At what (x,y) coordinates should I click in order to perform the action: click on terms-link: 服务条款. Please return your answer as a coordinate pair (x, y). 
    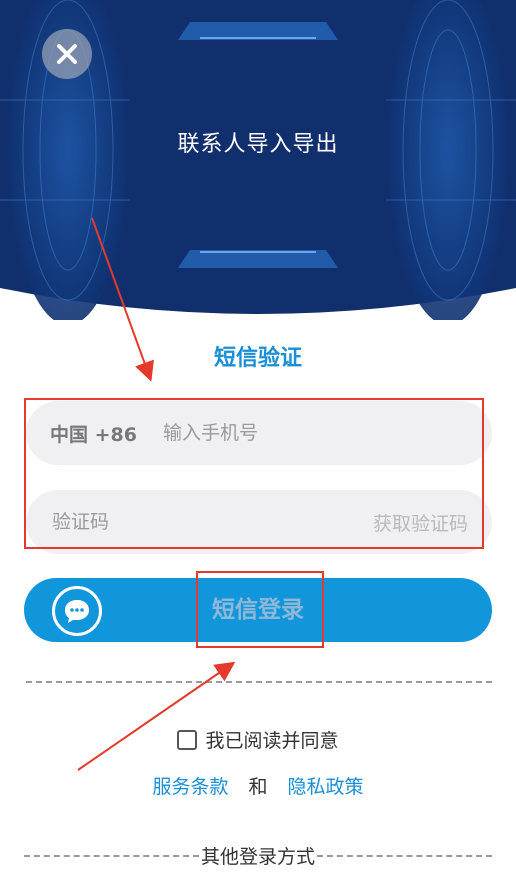
    Looking at the image, I should click on (190, 785).